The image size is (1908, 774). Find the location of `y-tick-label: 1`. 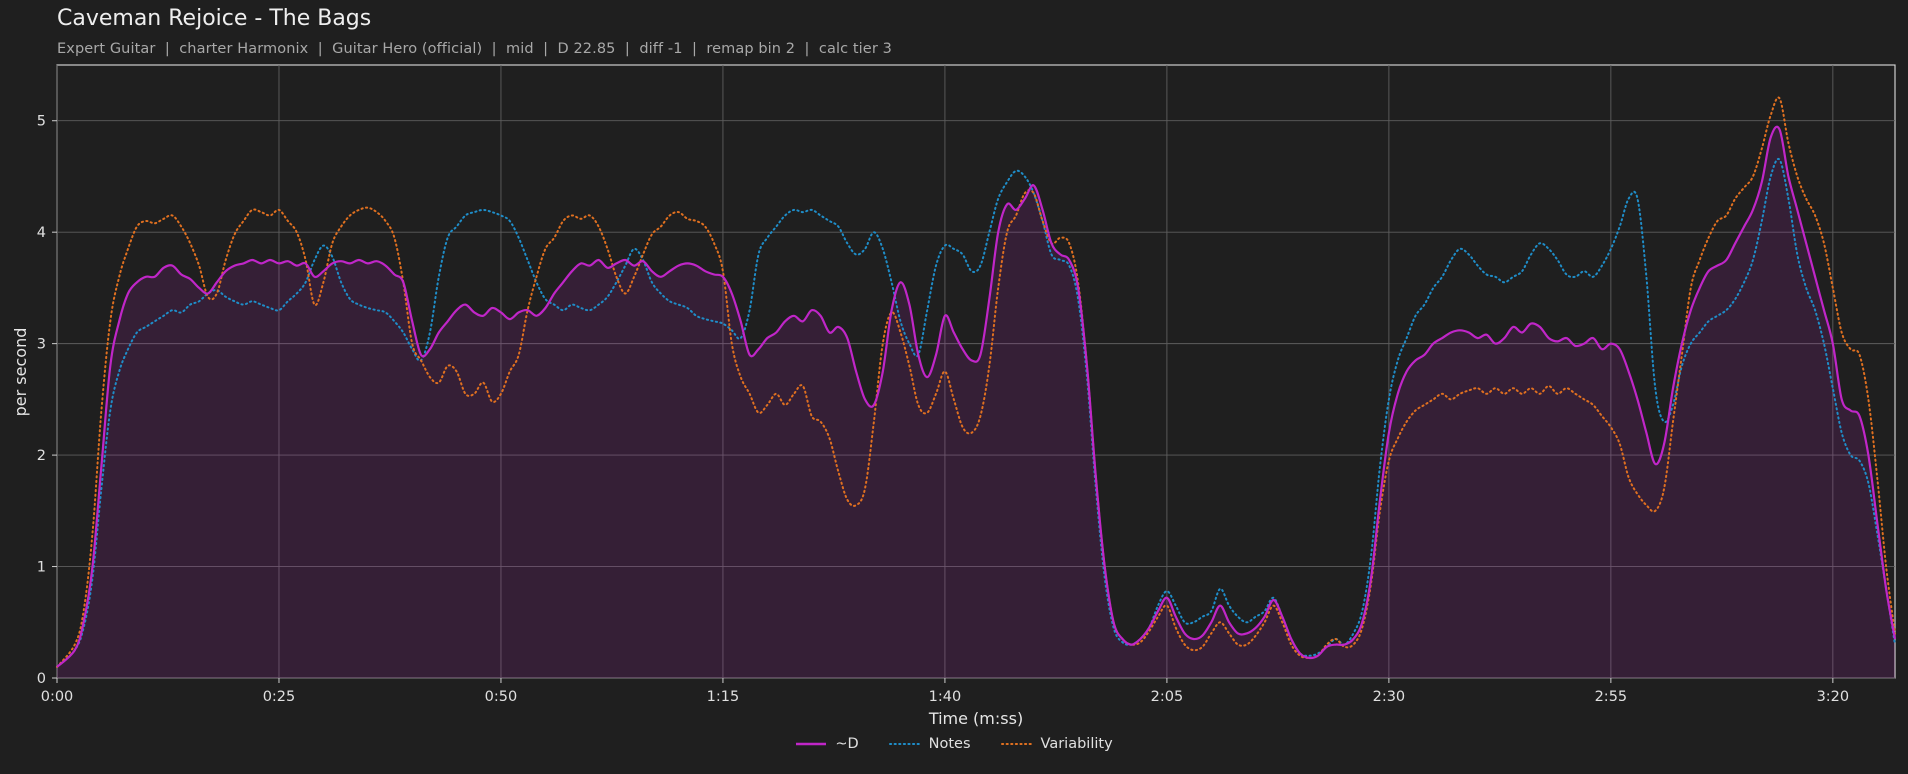

y-tick-label: 1 is located at coordinates (41, 568).